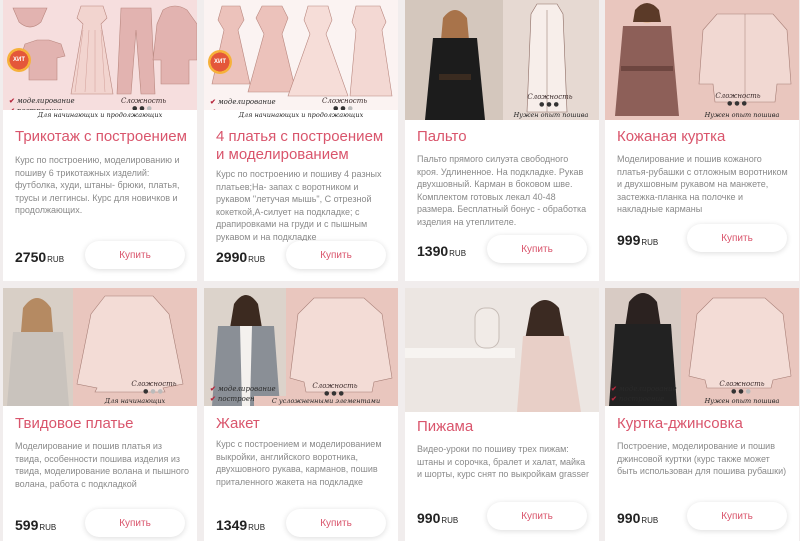 Image resolution: width=800 pixels, height=541 pixels. What do you see at coordinates (40, 257) in the screenshot?
I see `product-price: 2750RUB` at bounding box center [40, 257].